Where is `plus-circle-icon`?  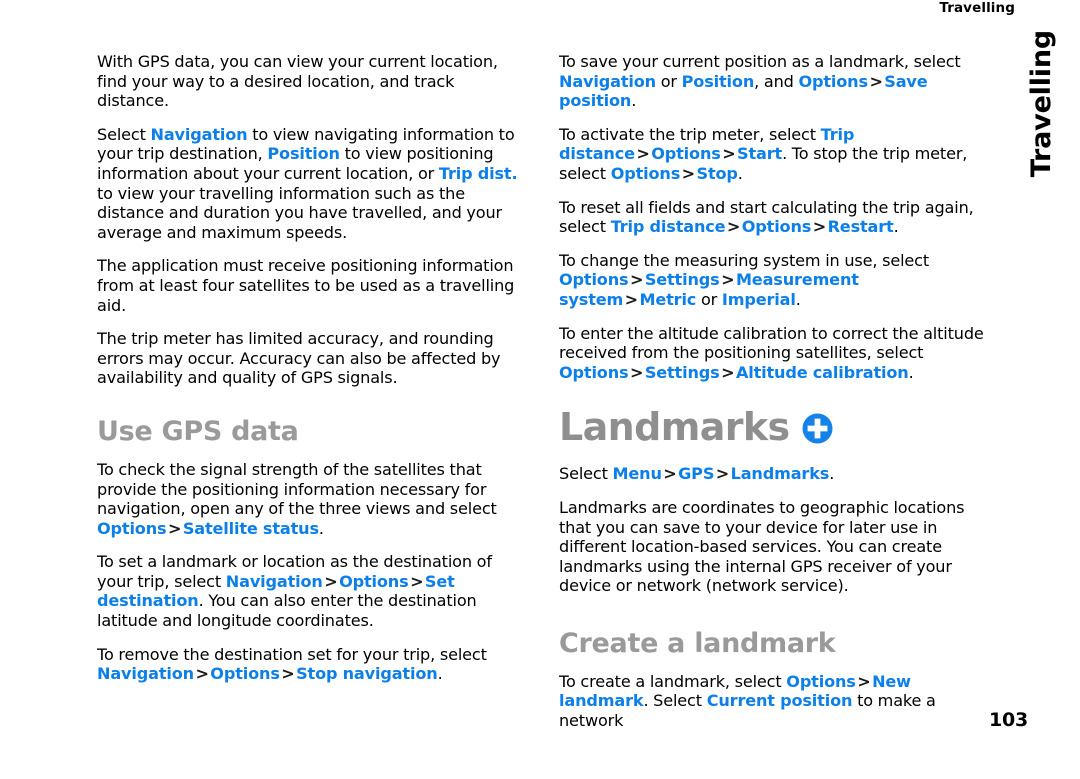 plus-circle-icon is located at coordinates (817, 428).